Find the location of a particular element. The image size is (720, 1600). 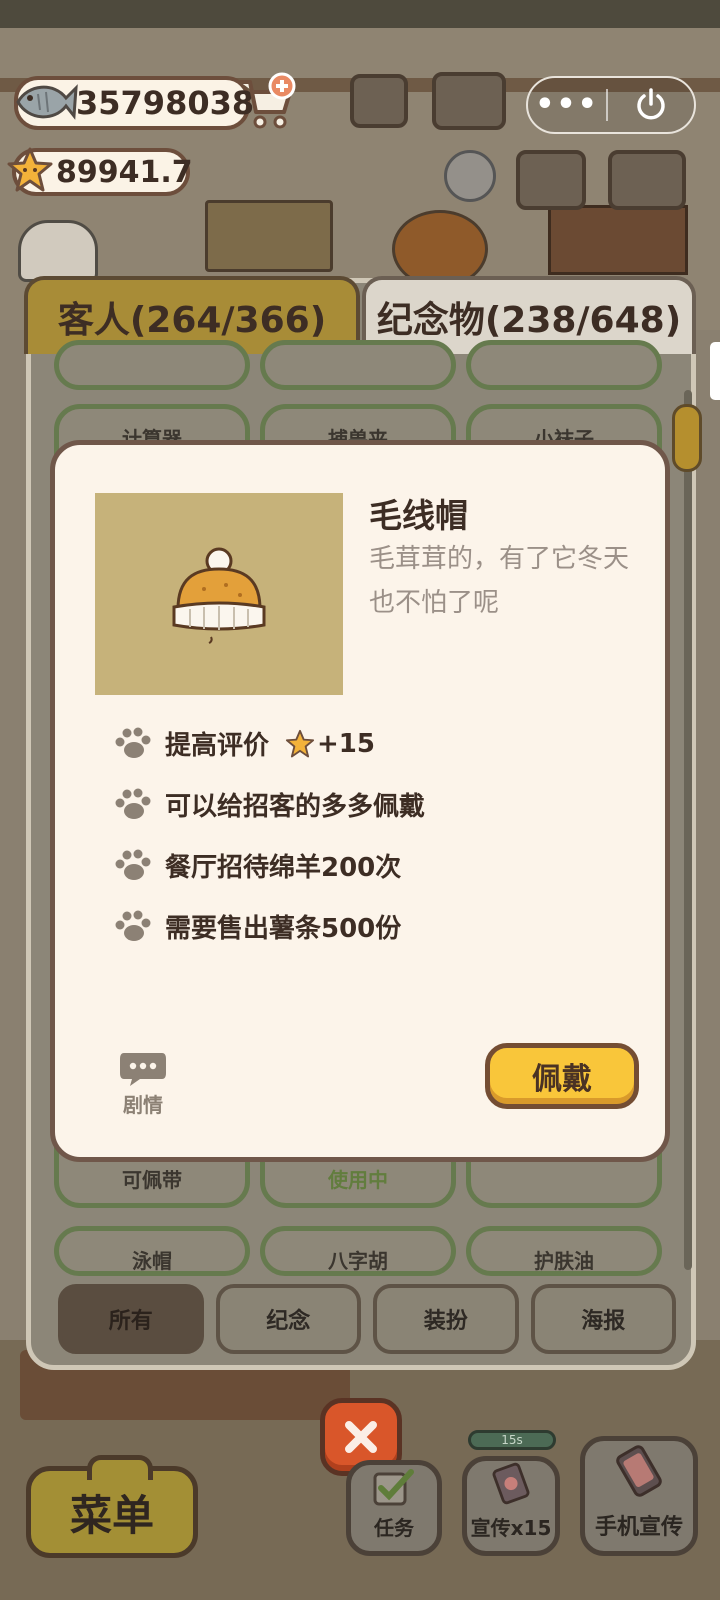

card-status-in-use: 使用中 is located at coordinates (358, 1180).